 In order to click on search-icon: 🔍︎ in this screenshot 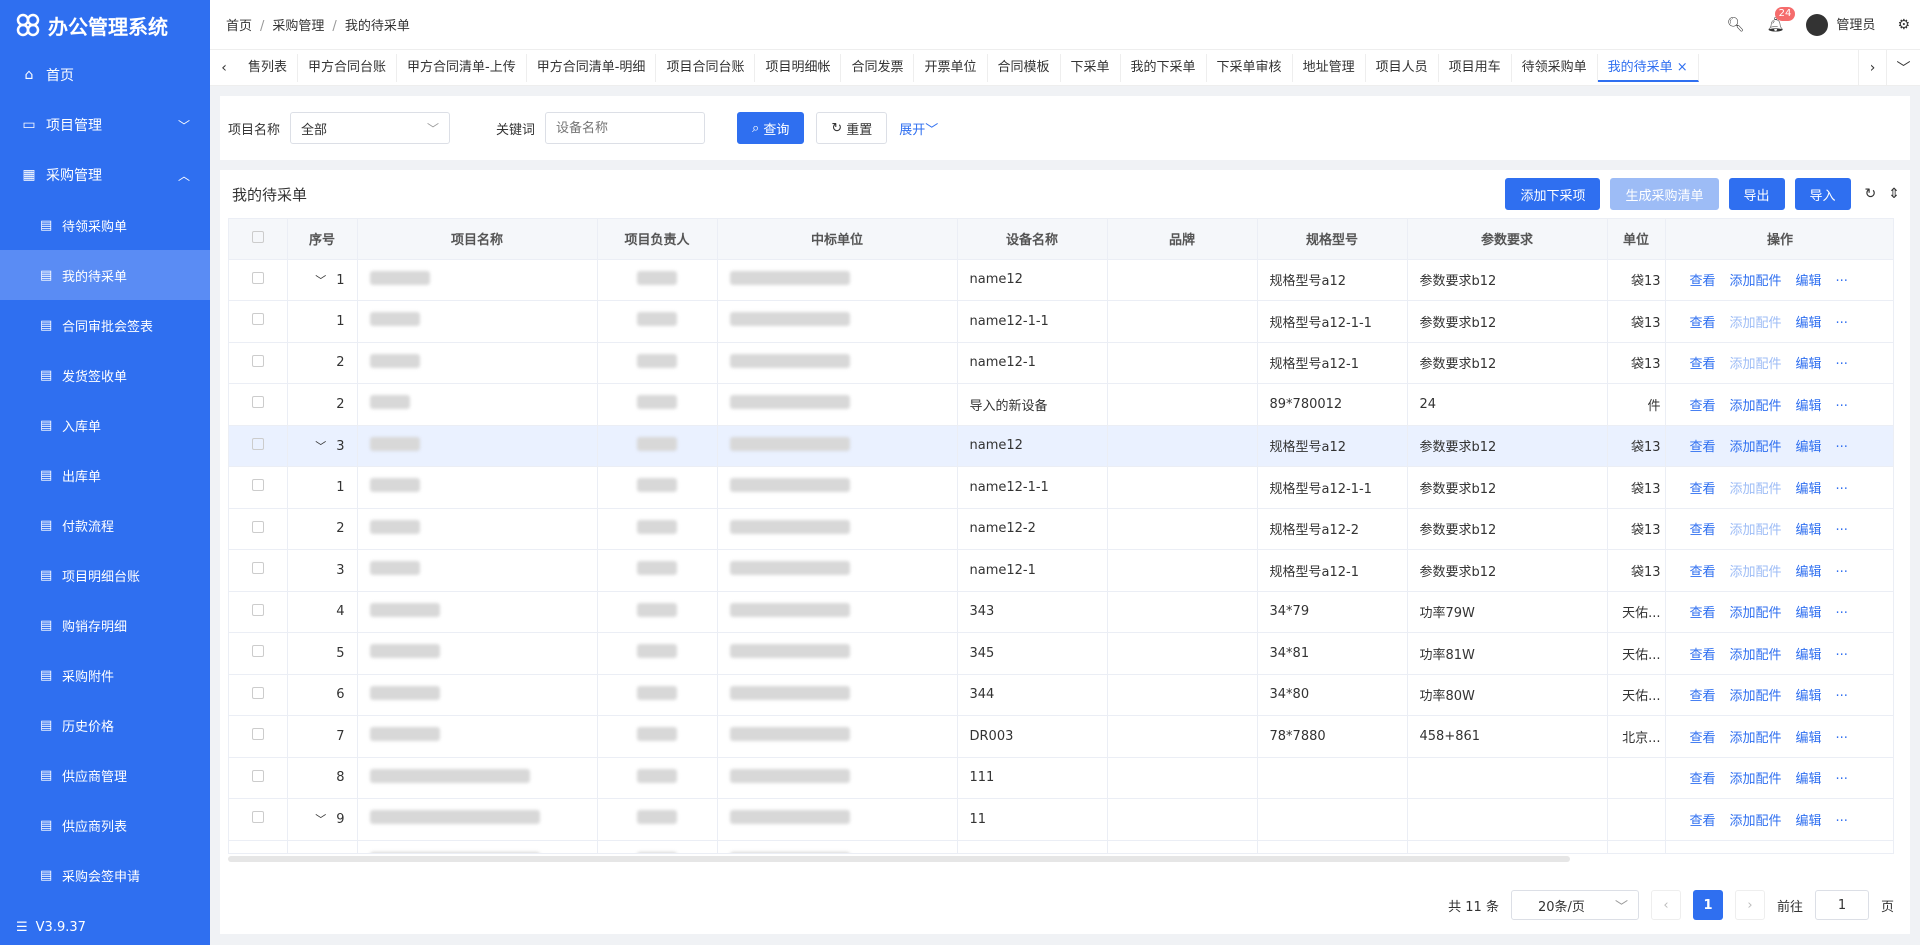, I will do `click(1736, 25)`.